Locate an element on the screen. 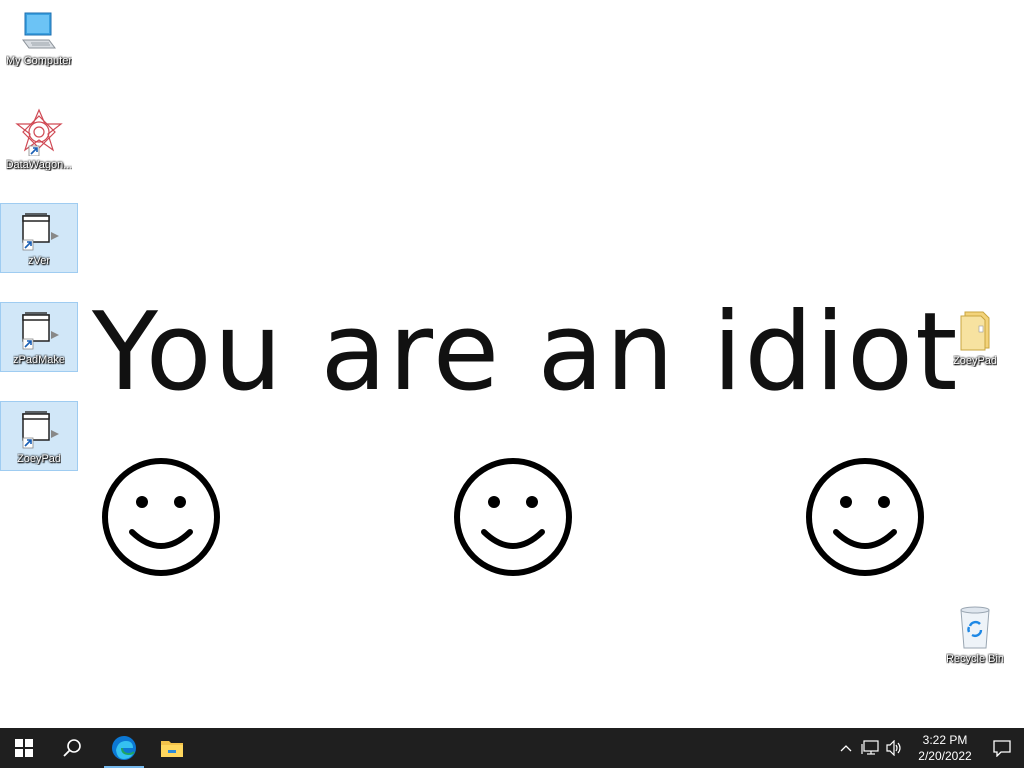 The height and width of the screenshot is (768, 1024). zoeypad-shortcut-icon is located at coordinates (39, 429).